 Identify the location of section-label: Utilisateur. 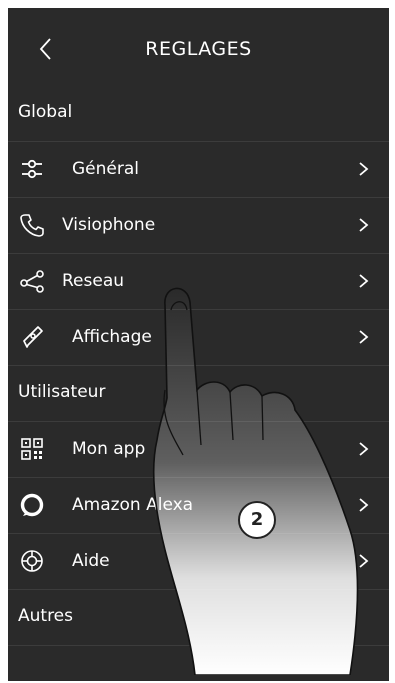
(62, 392).